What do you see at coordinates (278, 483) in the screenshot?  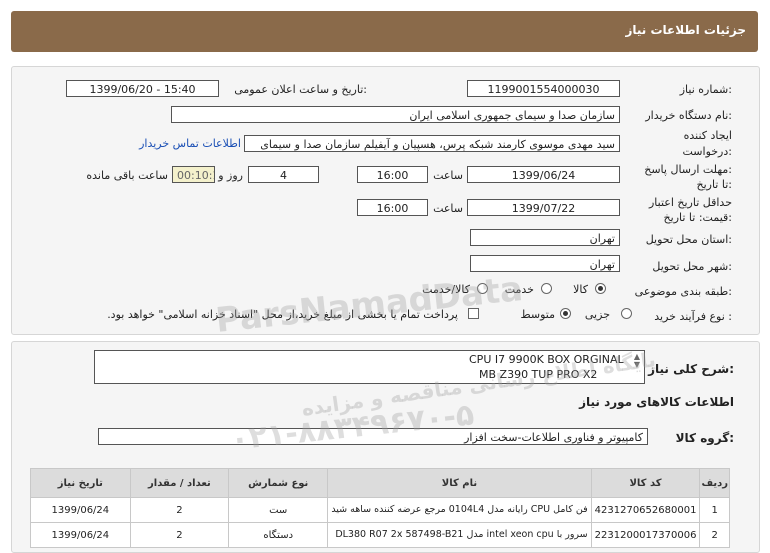 I see `col-unit: نوع شمارش` at bounding box center [278, 483].